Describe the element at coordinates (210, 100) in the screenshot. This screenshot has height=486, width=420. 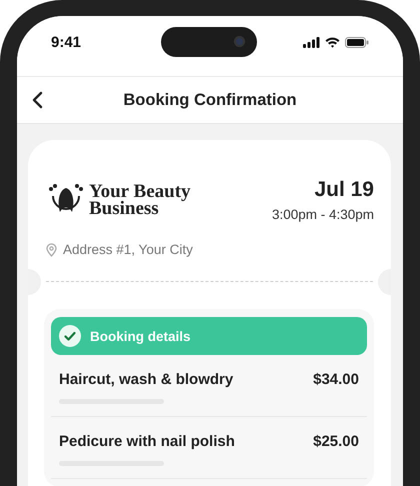
I see `page-title: Booking Confirmation` at that location.